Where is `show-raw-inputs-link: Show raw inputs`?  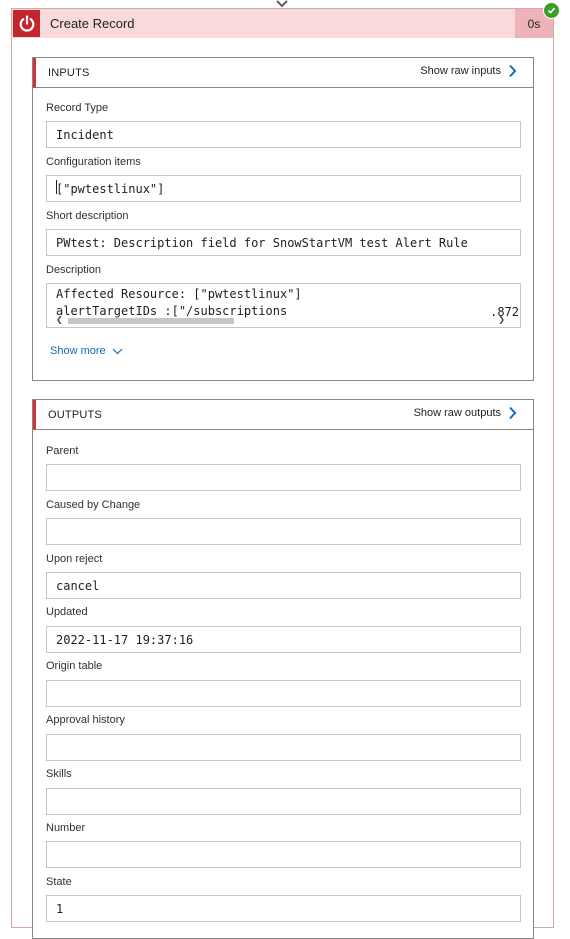
show-raw-inputs-link: Show raw inputs is located at coordinates (468, 71).